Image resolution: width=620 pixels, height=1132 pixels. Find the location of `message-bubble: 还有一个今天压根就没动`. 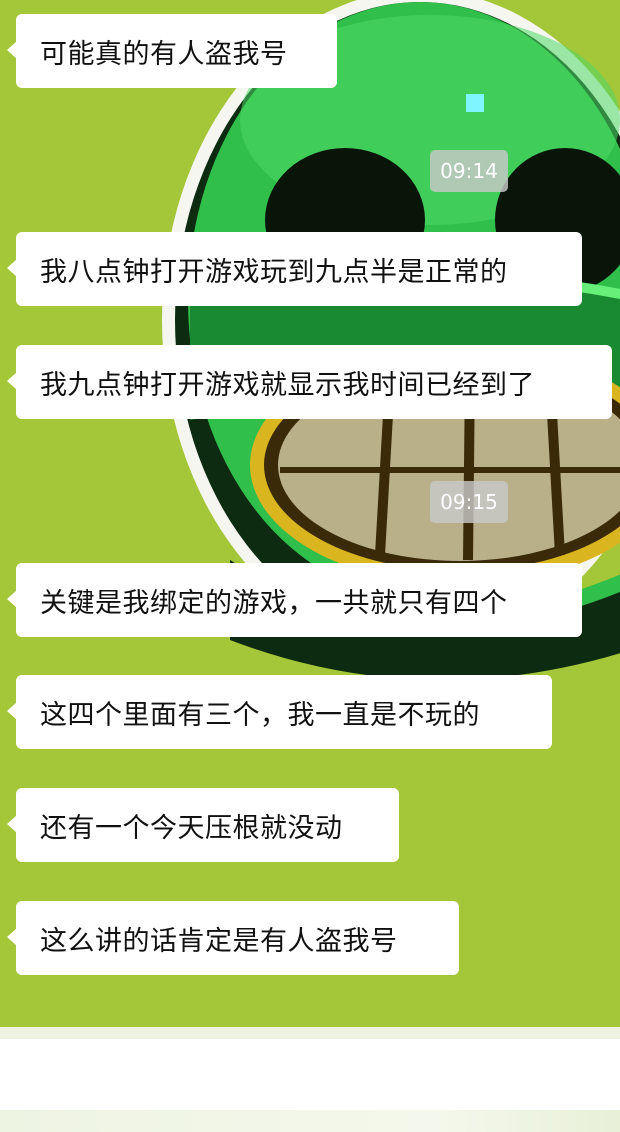

message-bubble: 还有一个今天压根就没动 is located at coordinates (203, 825).